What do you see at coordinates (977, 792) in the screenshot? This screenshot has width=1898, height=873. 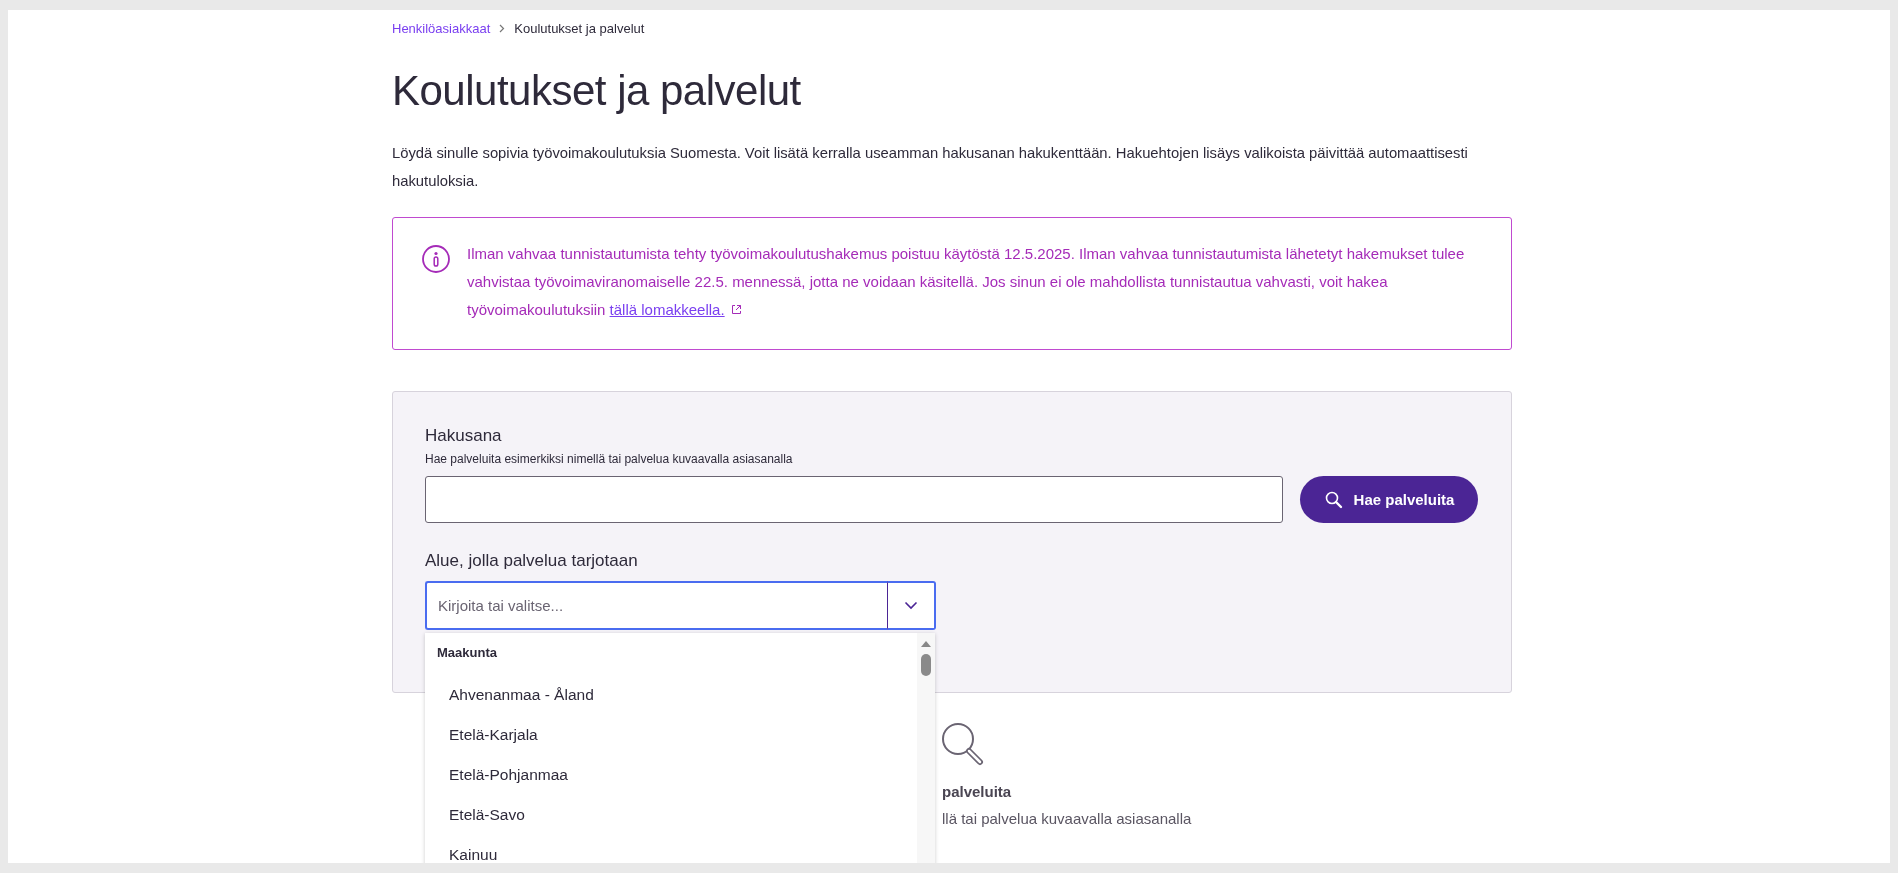 I see `empty-state-title: palveluita` at bounding box center [977, 792].